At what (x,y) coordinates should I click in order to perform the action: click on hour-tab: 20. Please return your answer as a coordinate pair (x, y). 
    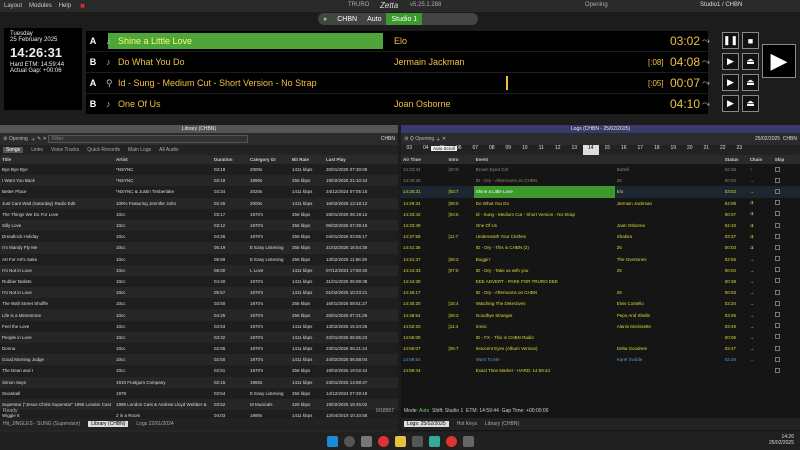
    Looking at the image, I should click on (690, 150).